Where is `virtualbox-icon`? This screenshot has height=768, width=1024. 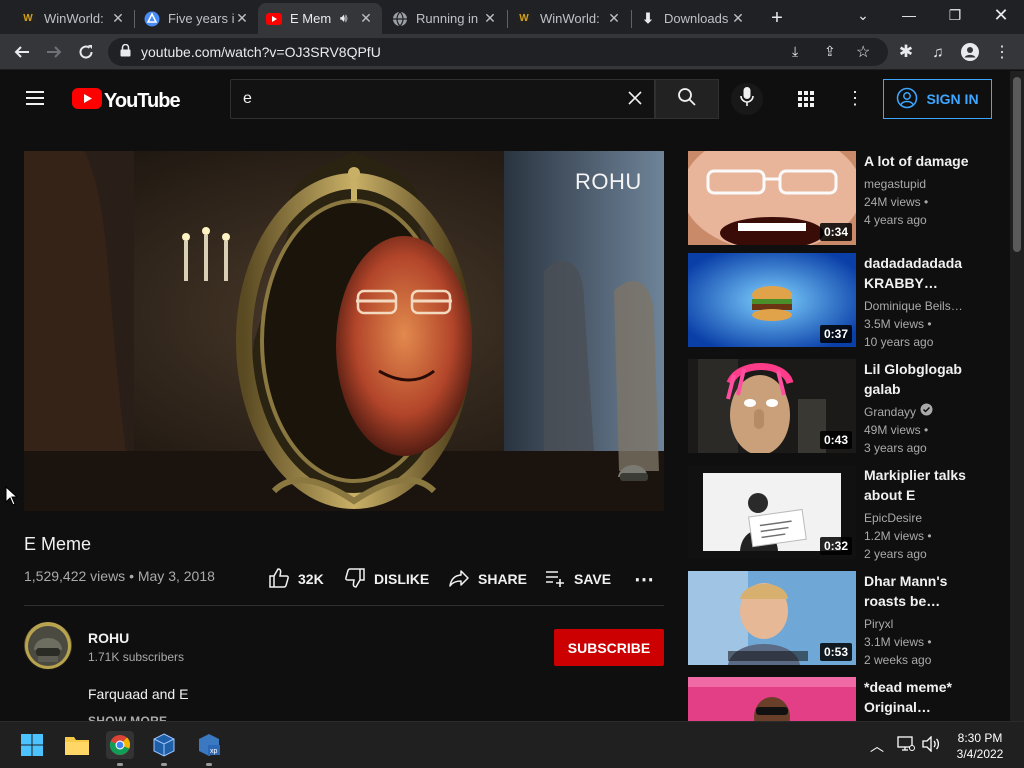 virtualbox-icon is located at coordinates (164, 745).